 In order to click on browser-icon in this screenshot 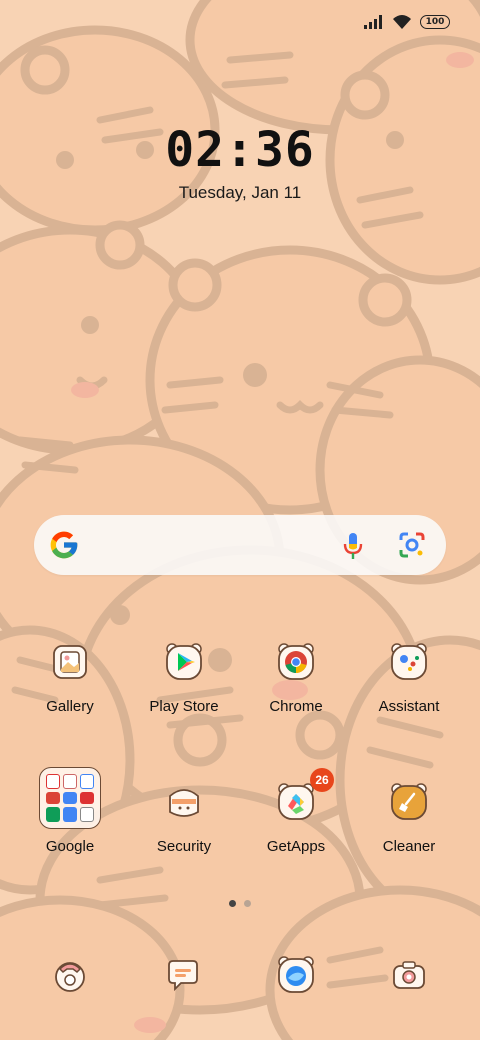, I will do `click(296, 975)`.